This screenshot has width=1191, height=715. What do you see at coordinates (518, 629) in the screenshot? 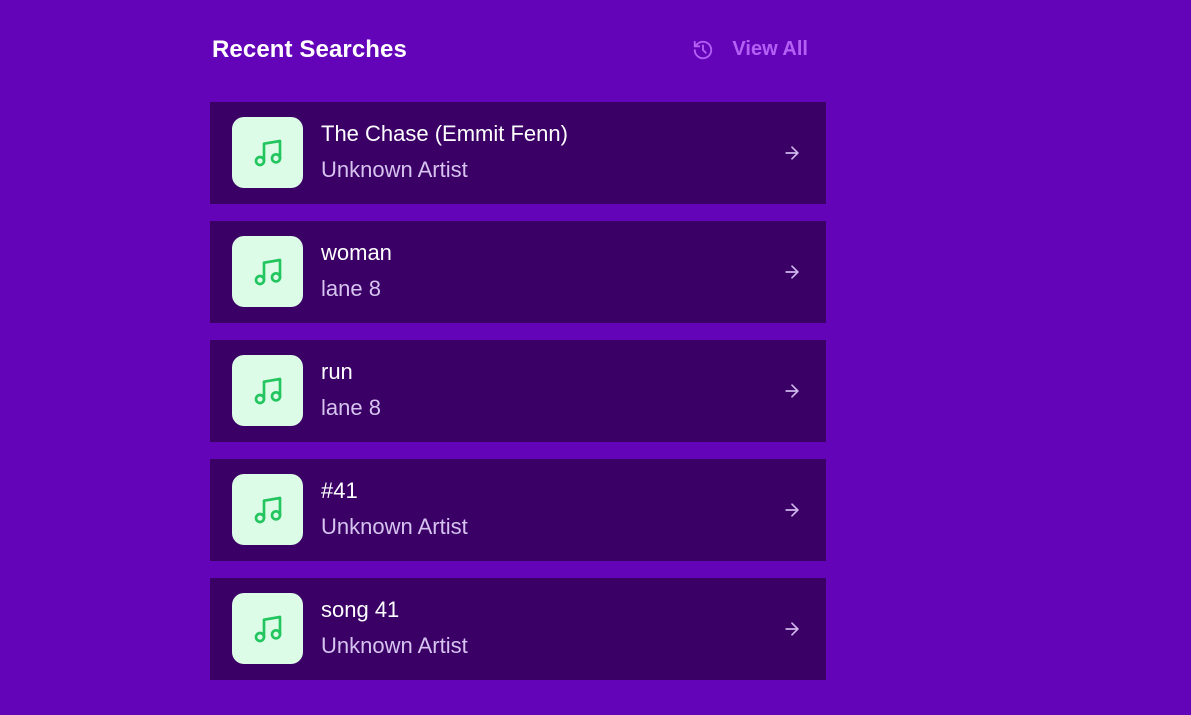
I see `list-item: song 41 Unknown Artist` at bounding box center [518, 629].